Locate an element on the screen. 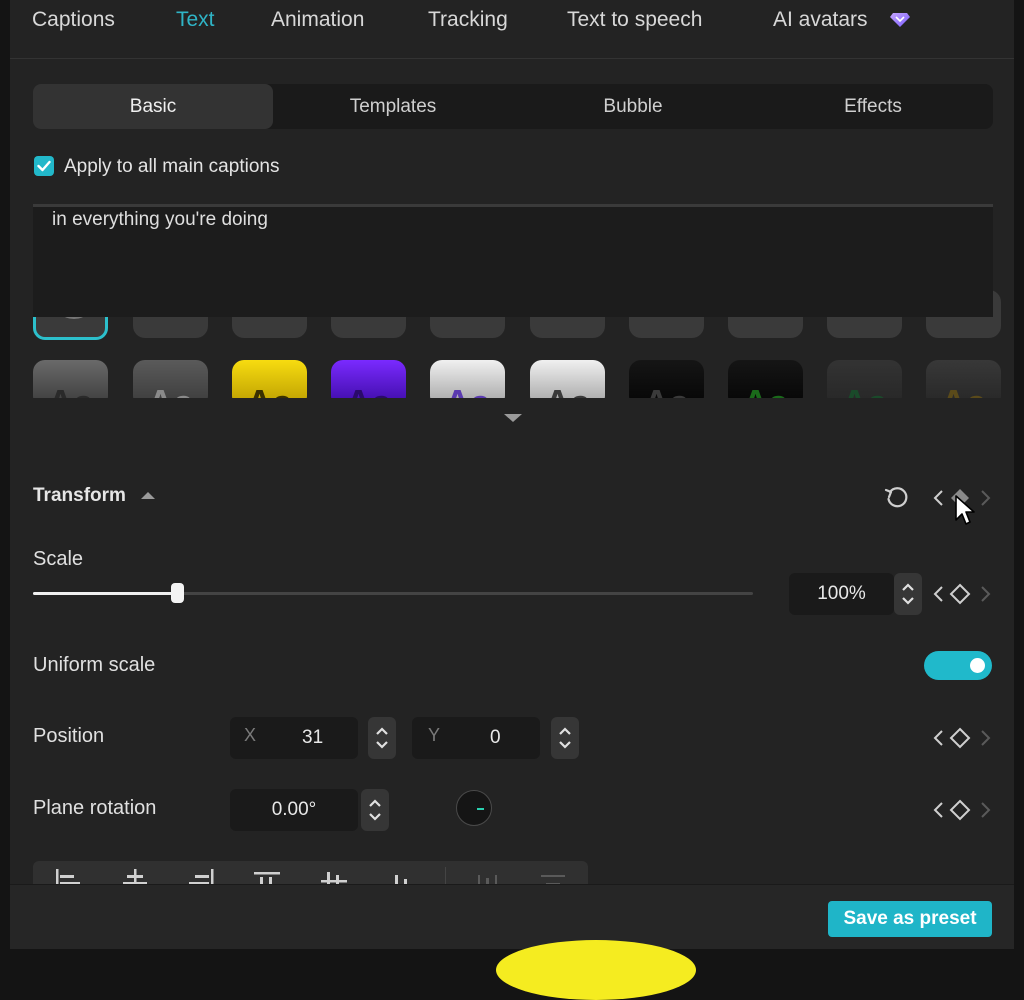  collapse-caret-icon is located at coordinates (148, 495).